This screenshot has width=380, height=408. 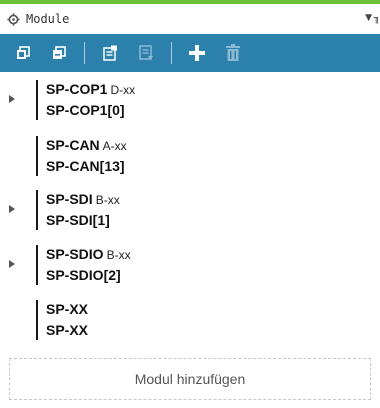 I want to click on module-name: SP-SDIO, so click(x=75, y=254).